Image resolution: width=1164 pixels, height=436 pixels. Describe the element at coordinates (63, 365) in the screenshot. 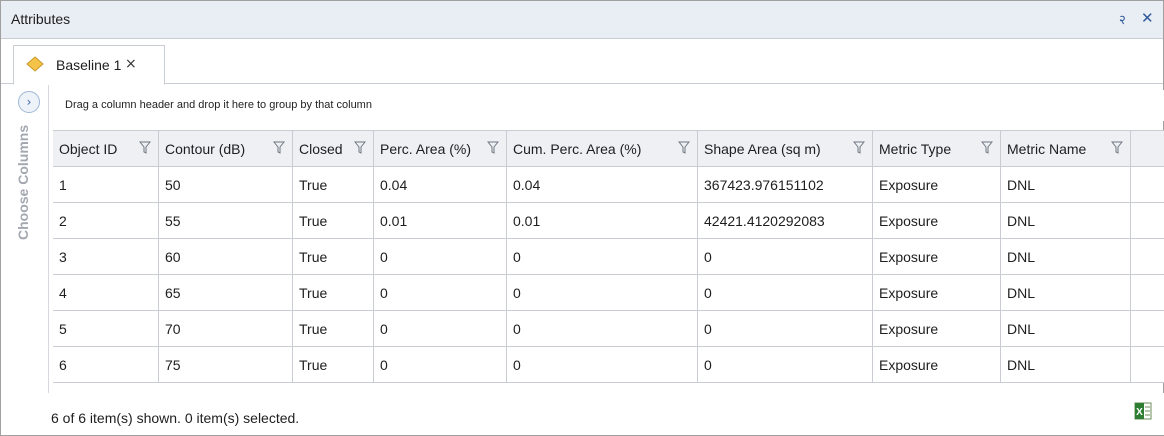

I see `cell-value: 6` at that location.